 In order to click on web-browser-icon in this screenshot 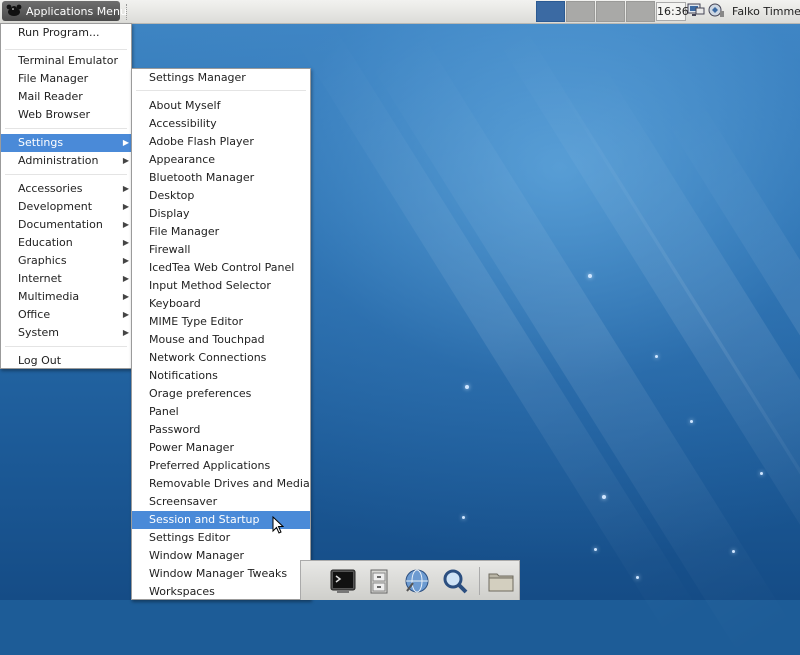, I will do `click(417, 581)`.